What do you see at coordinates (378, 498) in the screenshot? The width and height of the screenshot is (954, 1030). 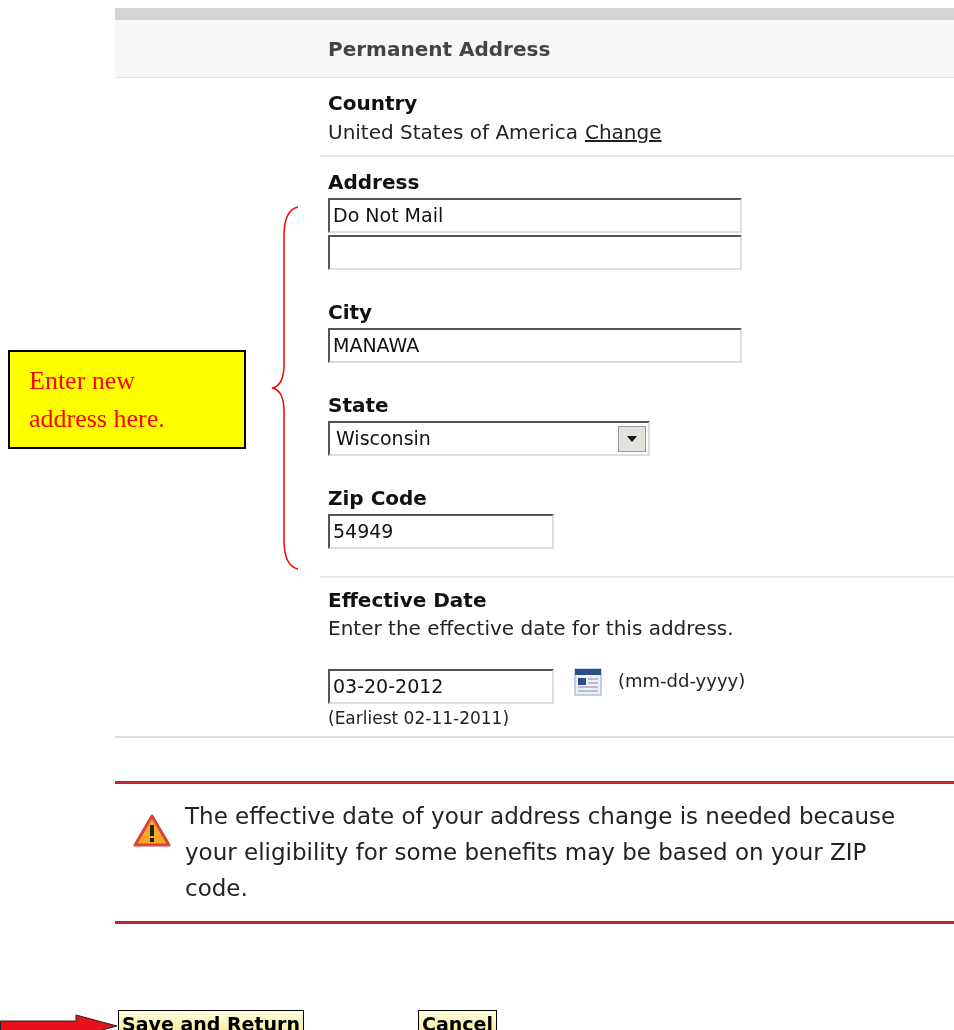 I see `field-label: Zip Code` at bounding box center [378, 498].